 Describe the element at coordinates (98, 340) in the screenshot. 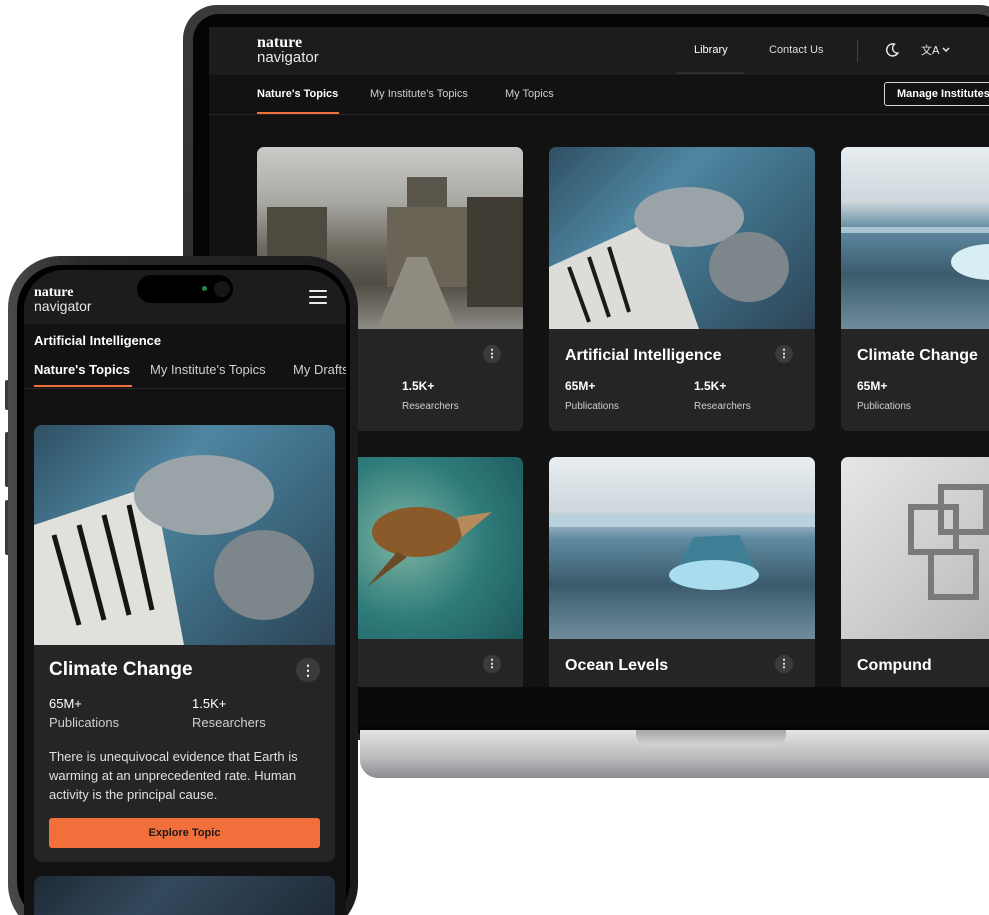

I see `section-title: Artificial Intelligence` at that location.